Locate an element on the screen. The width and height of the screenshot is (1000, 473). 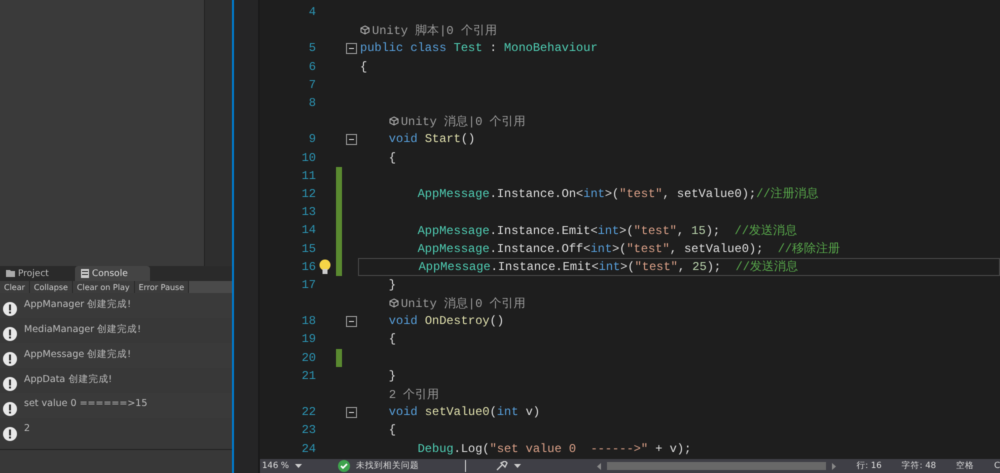
char-indicator: 字符: 48 is located at coordinates (919, 466).